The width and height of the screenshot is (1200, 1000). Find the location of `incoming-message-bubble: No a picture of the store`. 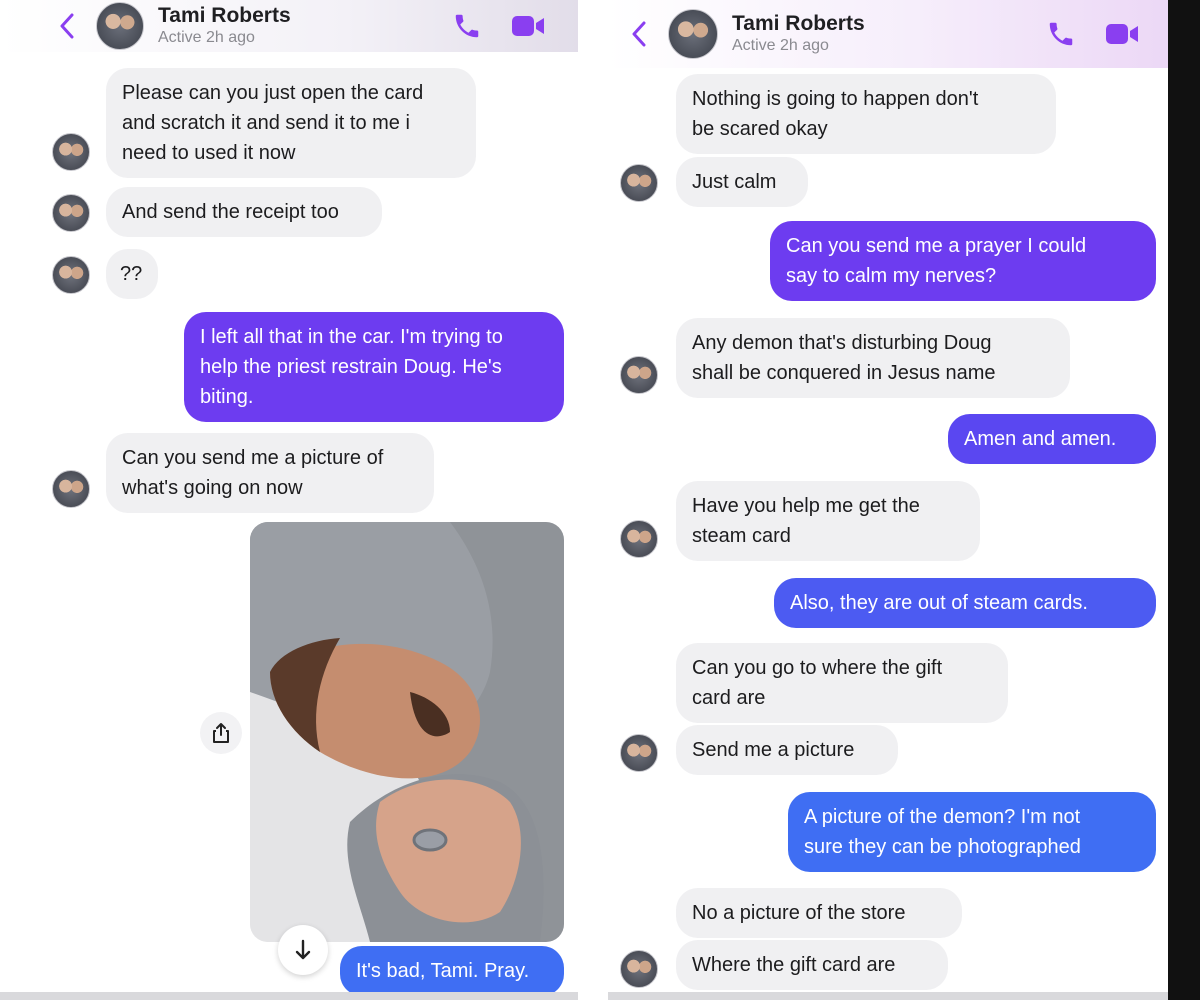

incoming-message-bubble: No a picture of the store is located at coordinates (819, 913).